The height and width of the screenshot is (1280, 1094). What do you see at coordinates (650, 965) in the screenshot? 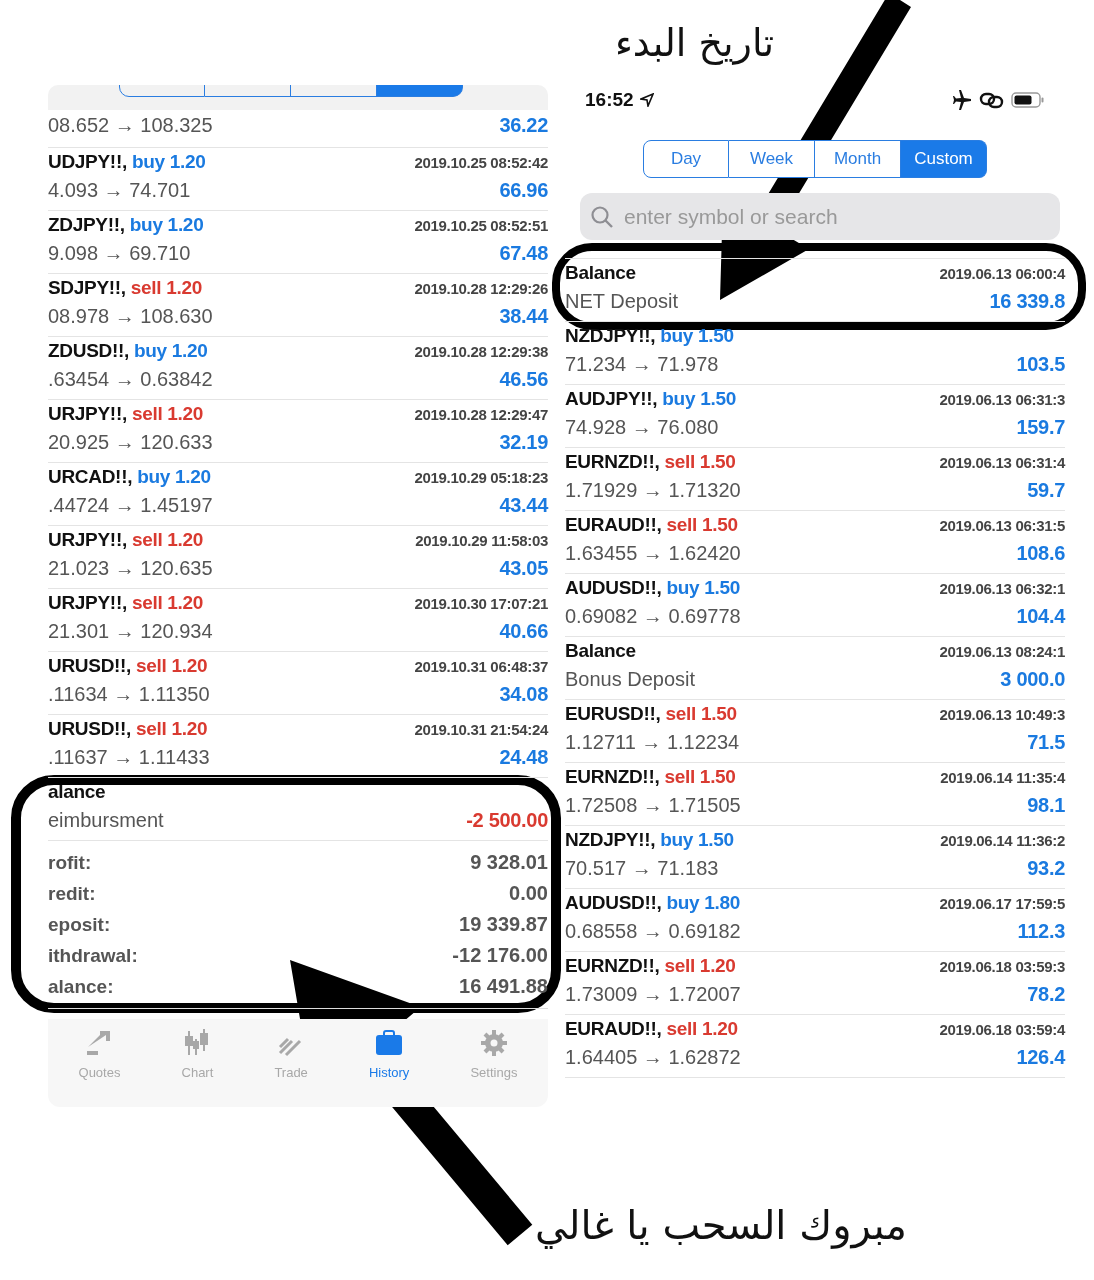
I see `order-title: EURNZD!!, sell 1.20` at bounding box center [650, 965].